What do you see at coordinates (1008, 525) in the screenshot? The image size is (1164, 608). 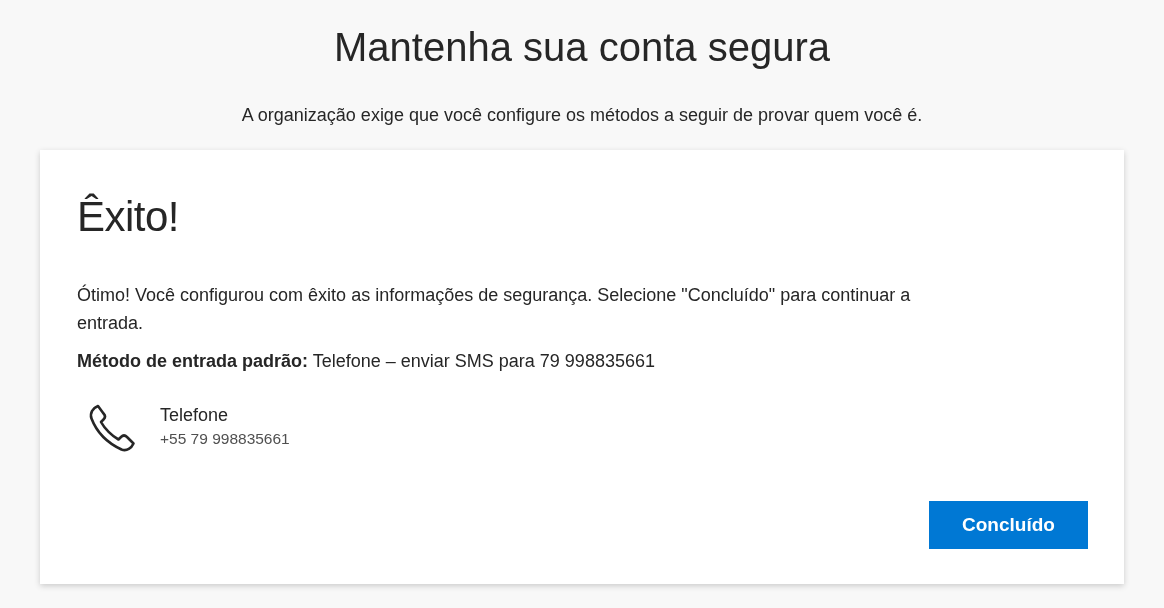 I see `done-button: Concluído` at bounding box center [1008, 525].